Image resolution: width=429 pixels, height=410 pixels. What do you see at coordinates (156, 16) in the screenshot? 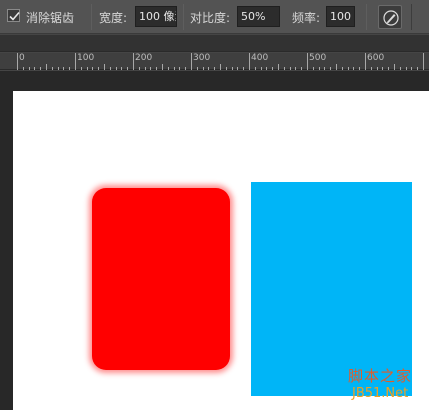
I see `width-input: 100 像素` at bounding box center [156, 16].